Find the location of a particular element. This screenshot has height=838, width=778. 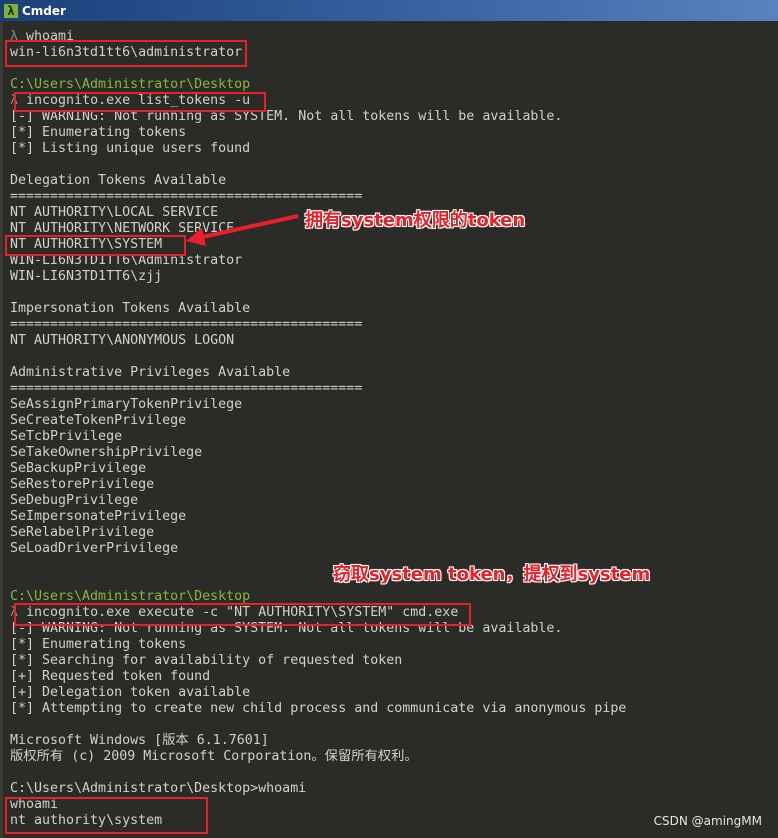

watermark: CSDN @amingMM is located at coordinates (707, 821).